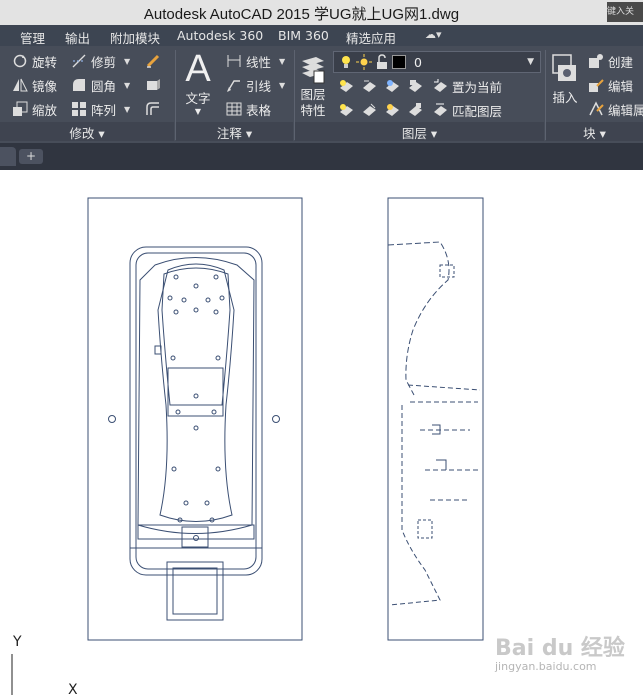  What do you see at coordinates (155, 61) in the screenshot?
I see `erase-button` at bounding box center [155, 61].